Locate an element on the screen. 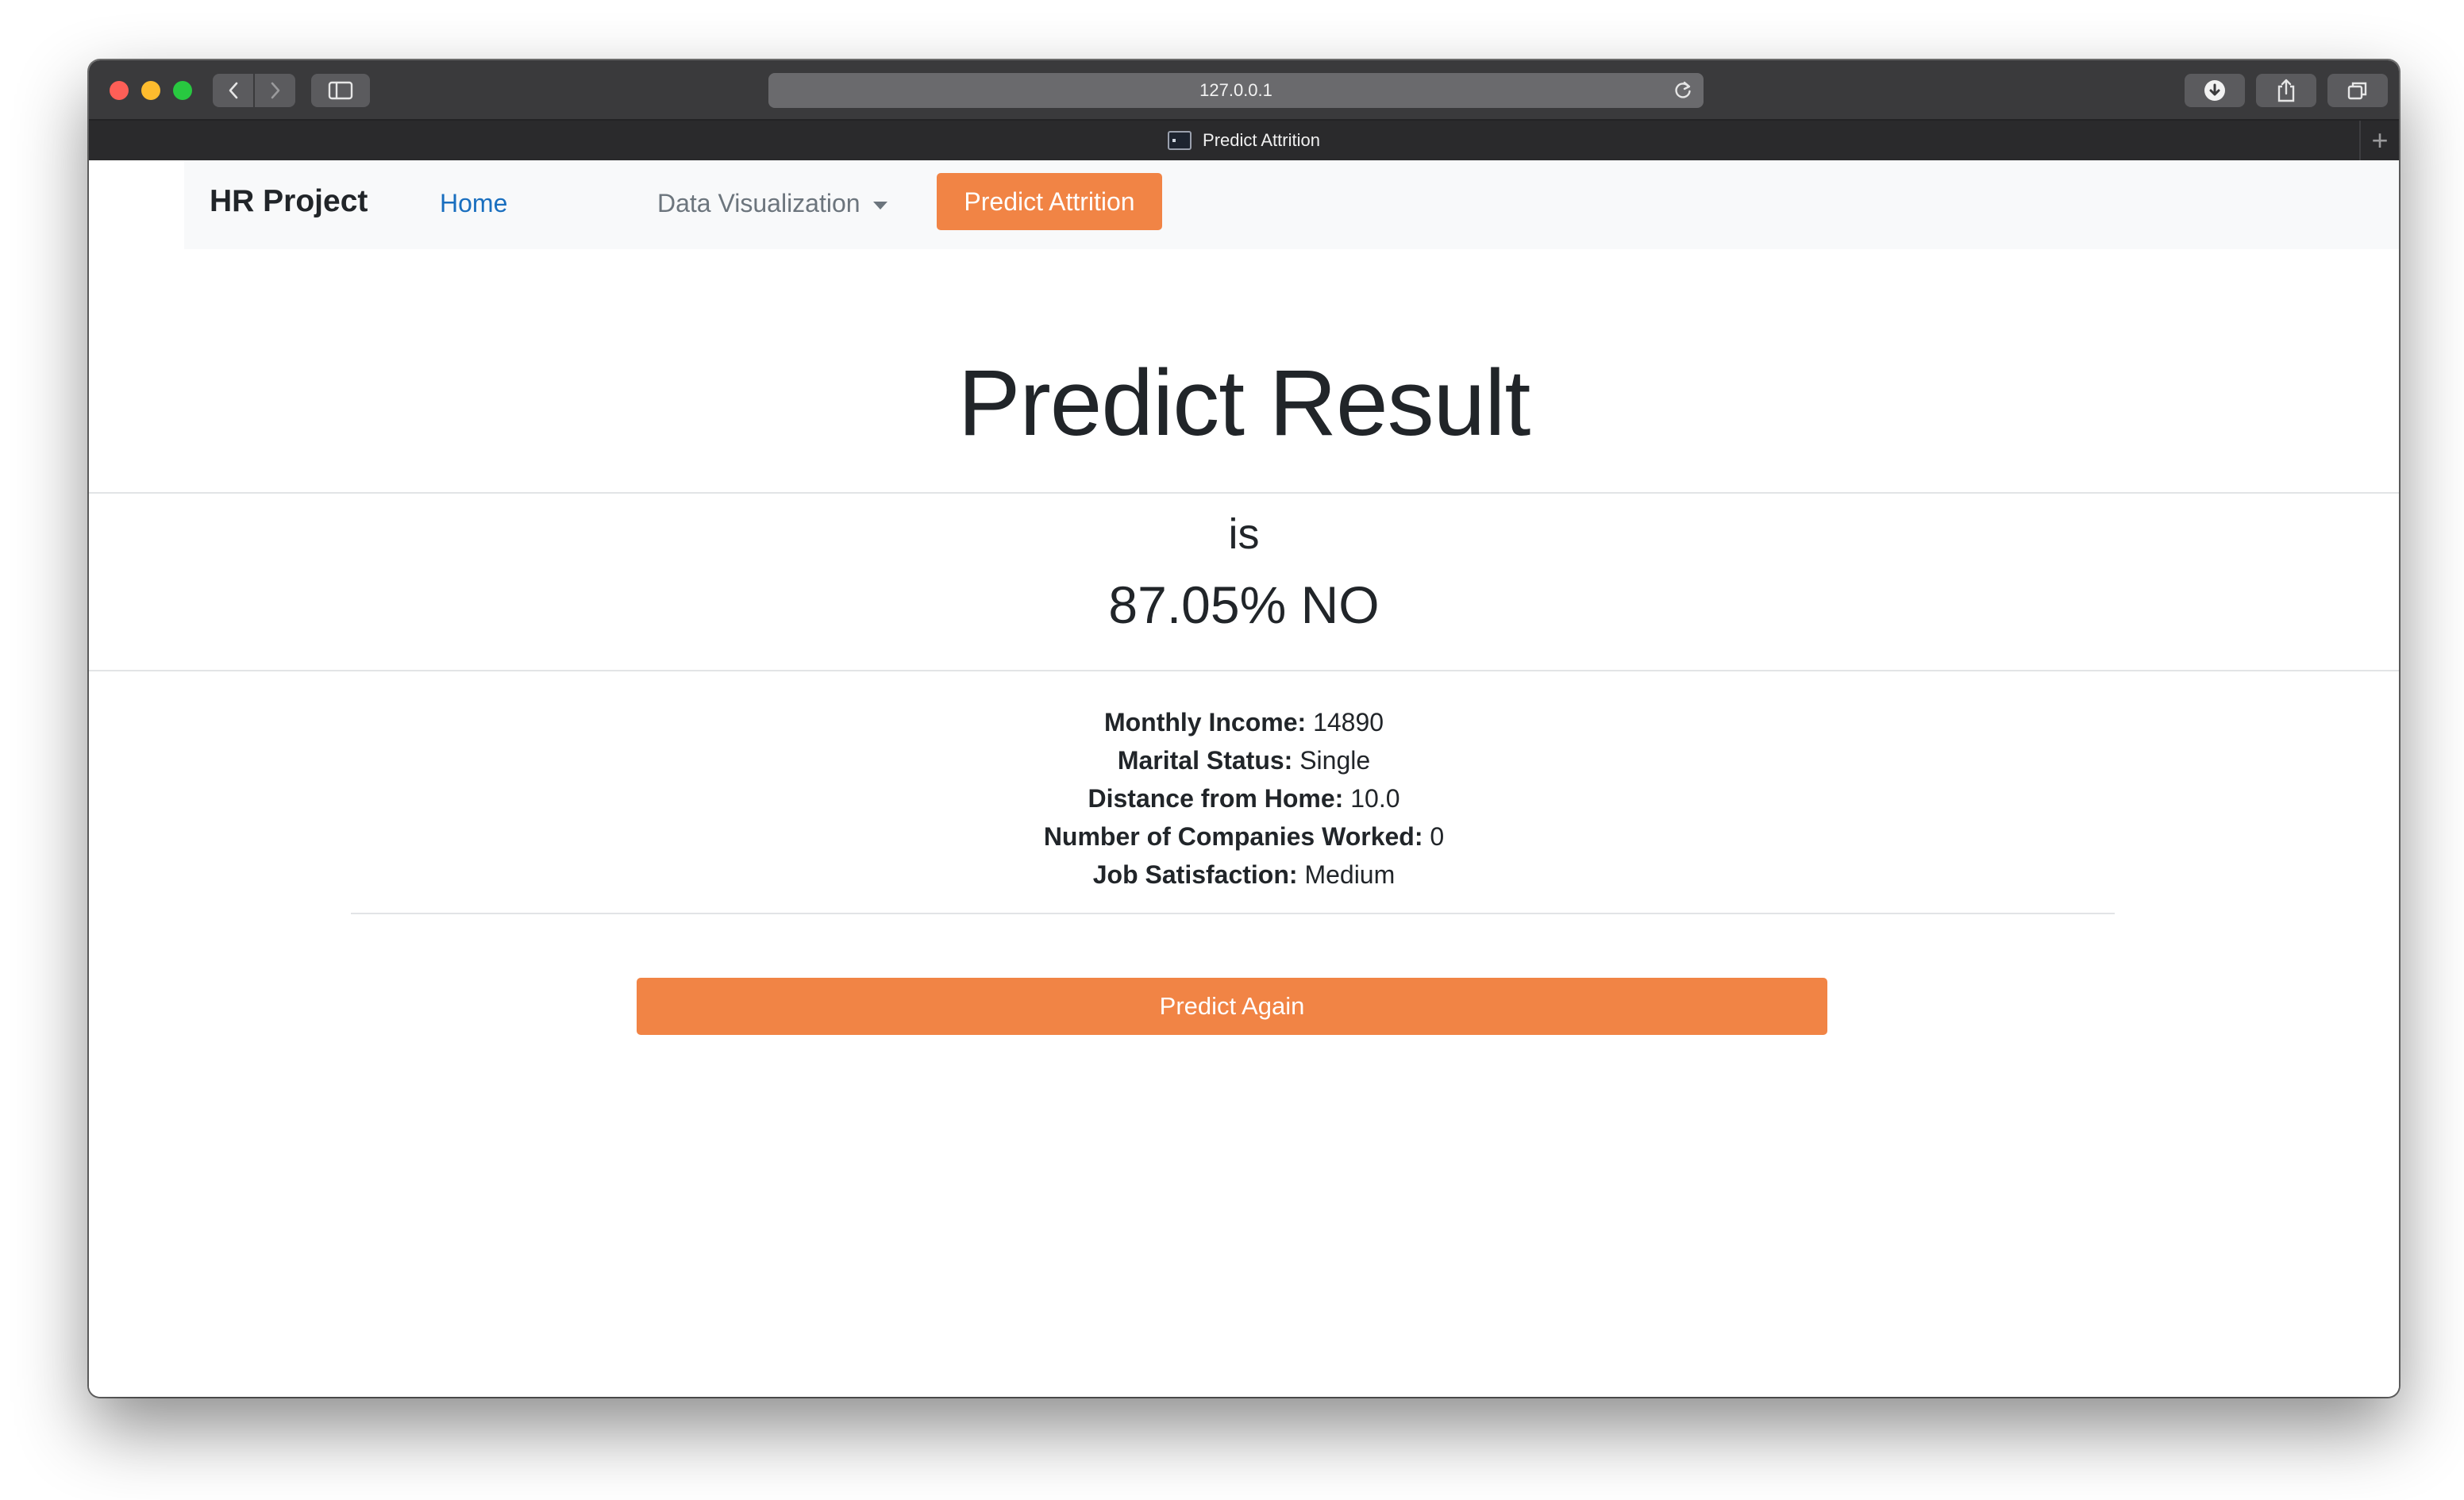  zoom-window-button is located at coordinates (182, 90).